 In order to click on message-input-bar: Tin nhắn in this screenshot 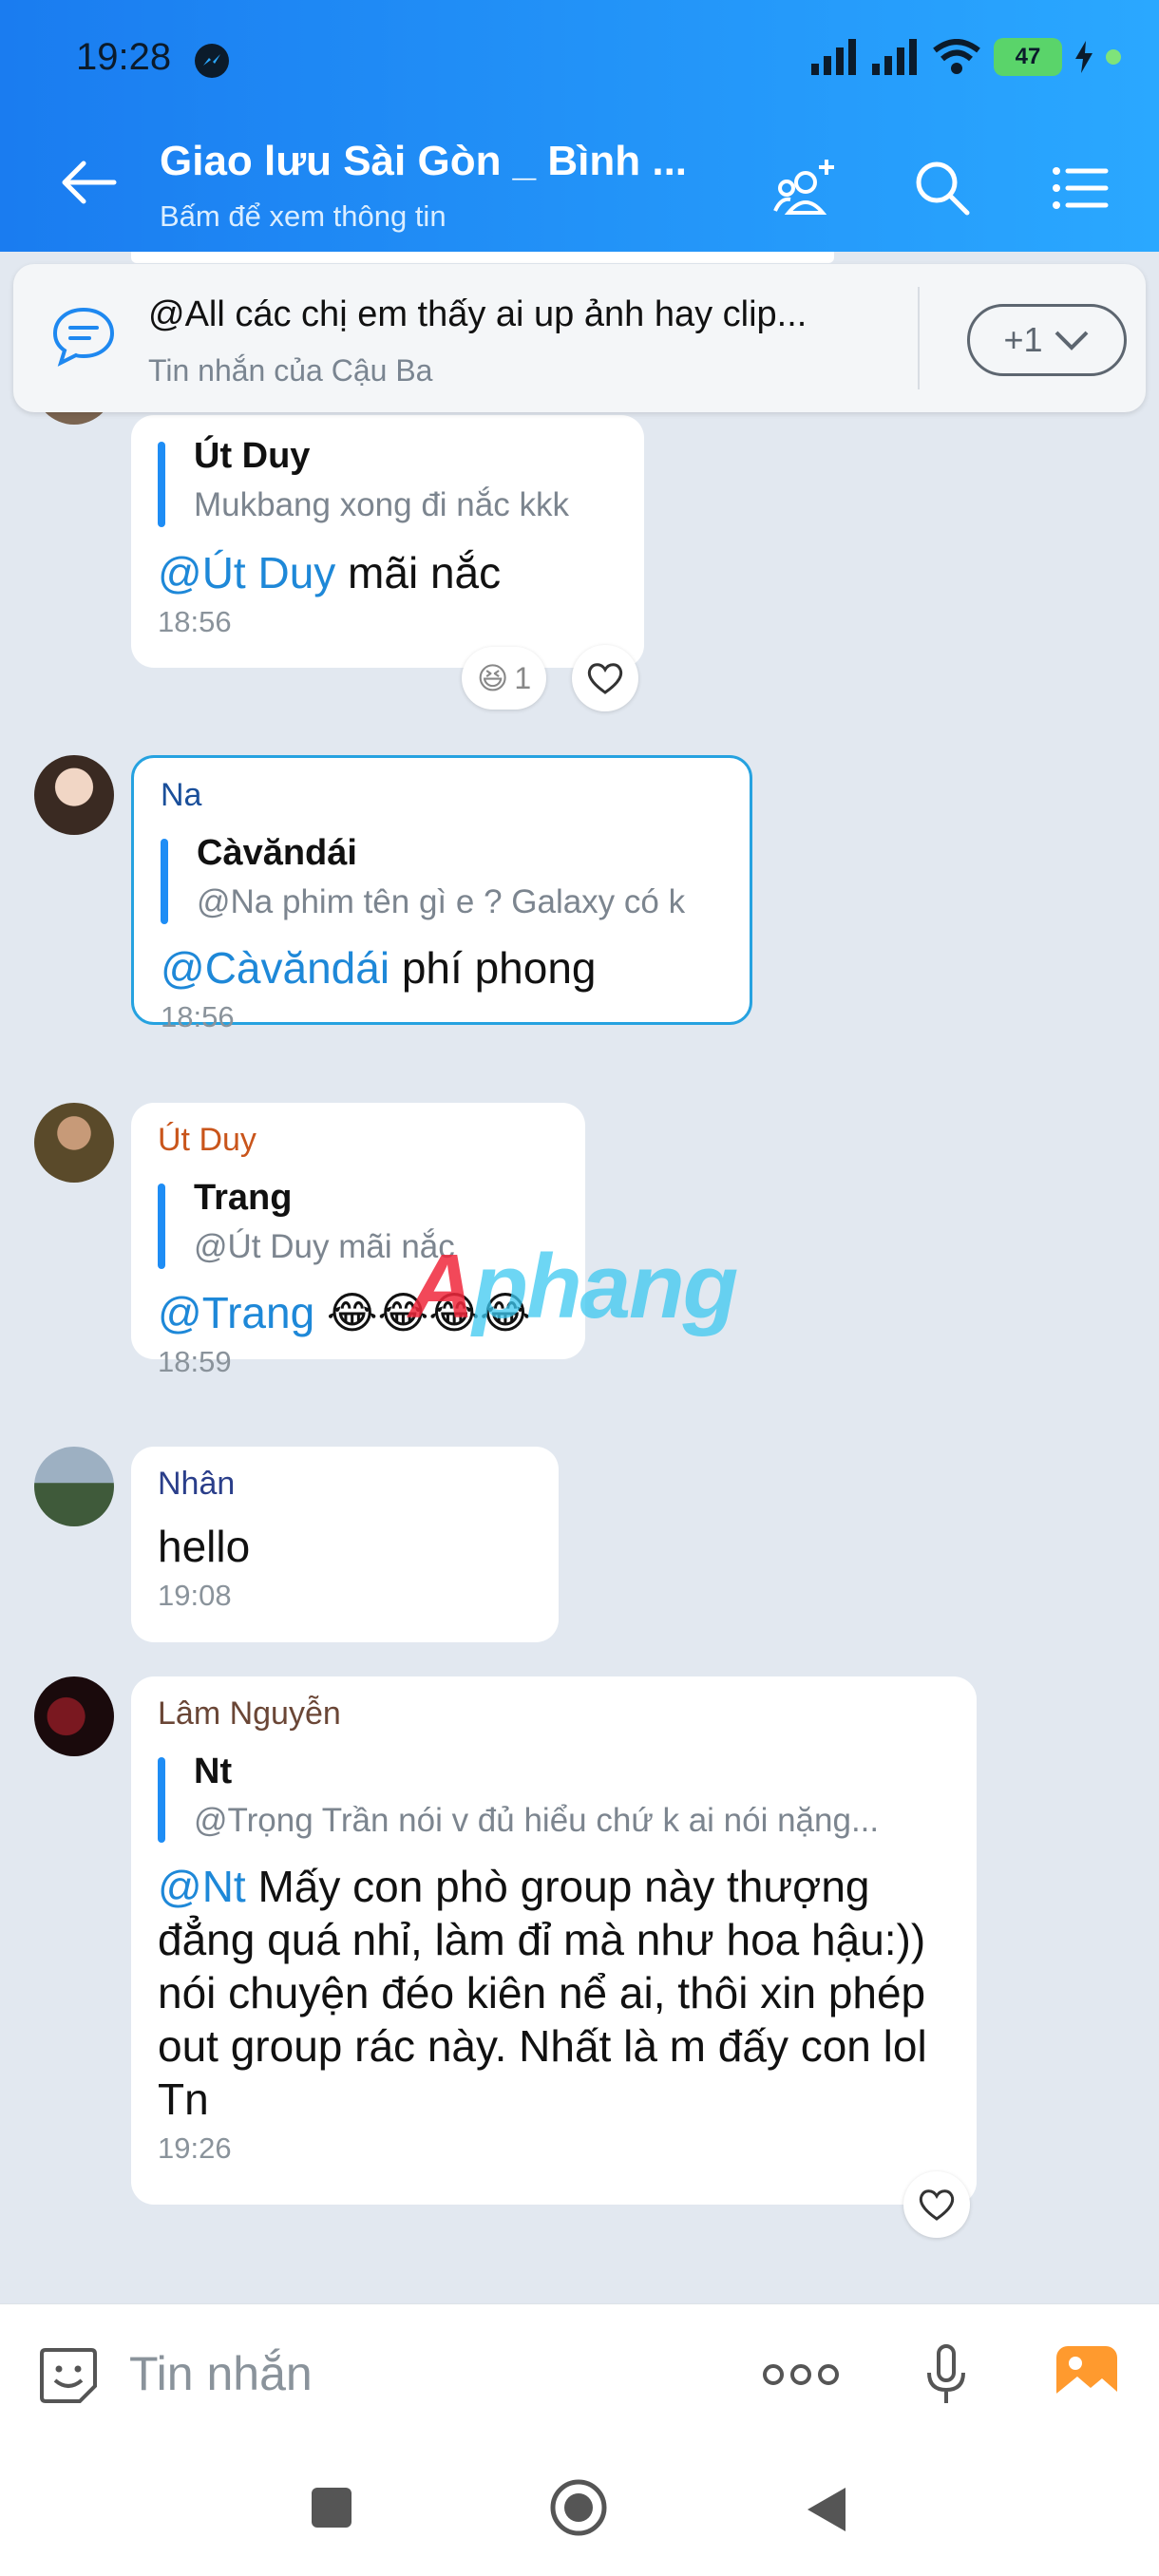, I will do `click(579, 2369)`.